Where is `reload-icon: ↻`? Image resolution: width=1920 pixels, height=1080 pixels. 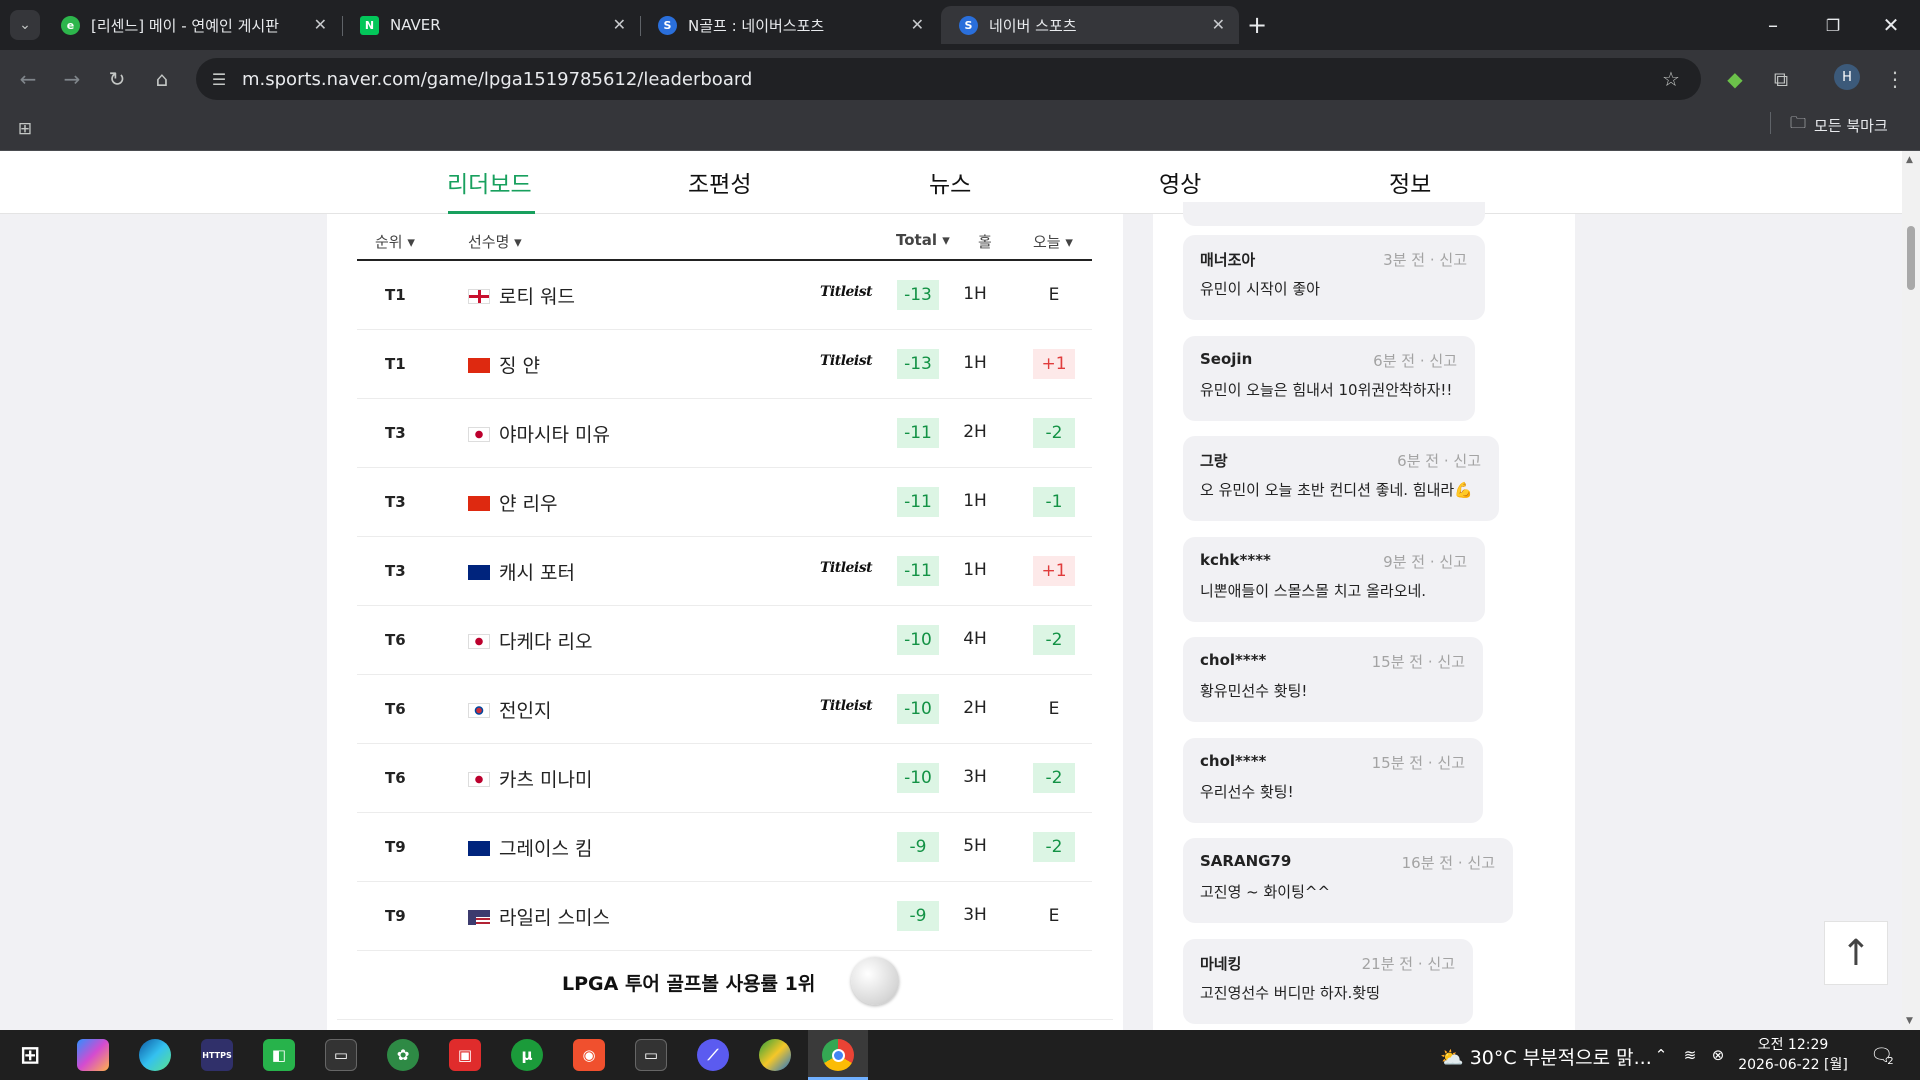 reload-icon: ↻ is located at coordinates (117, 79).